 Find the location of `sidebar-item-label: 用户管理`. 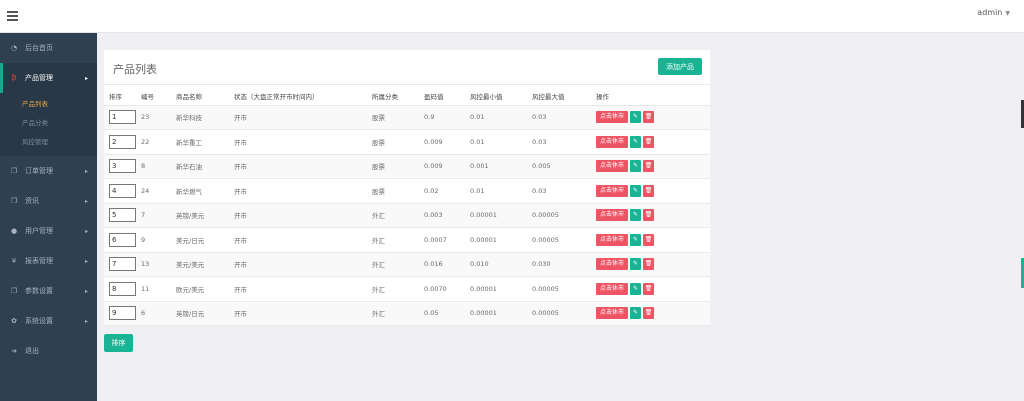

sidebar-item-label: 用户管理 is located at coordinates (39, 231).